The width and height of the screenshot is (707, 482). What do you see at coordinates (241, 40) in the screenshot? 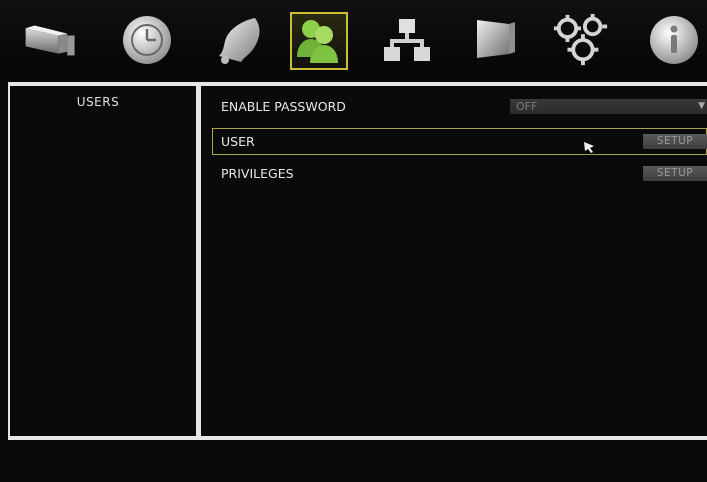
I see `alarm-bell-icon` at bounding box center [241, 40].